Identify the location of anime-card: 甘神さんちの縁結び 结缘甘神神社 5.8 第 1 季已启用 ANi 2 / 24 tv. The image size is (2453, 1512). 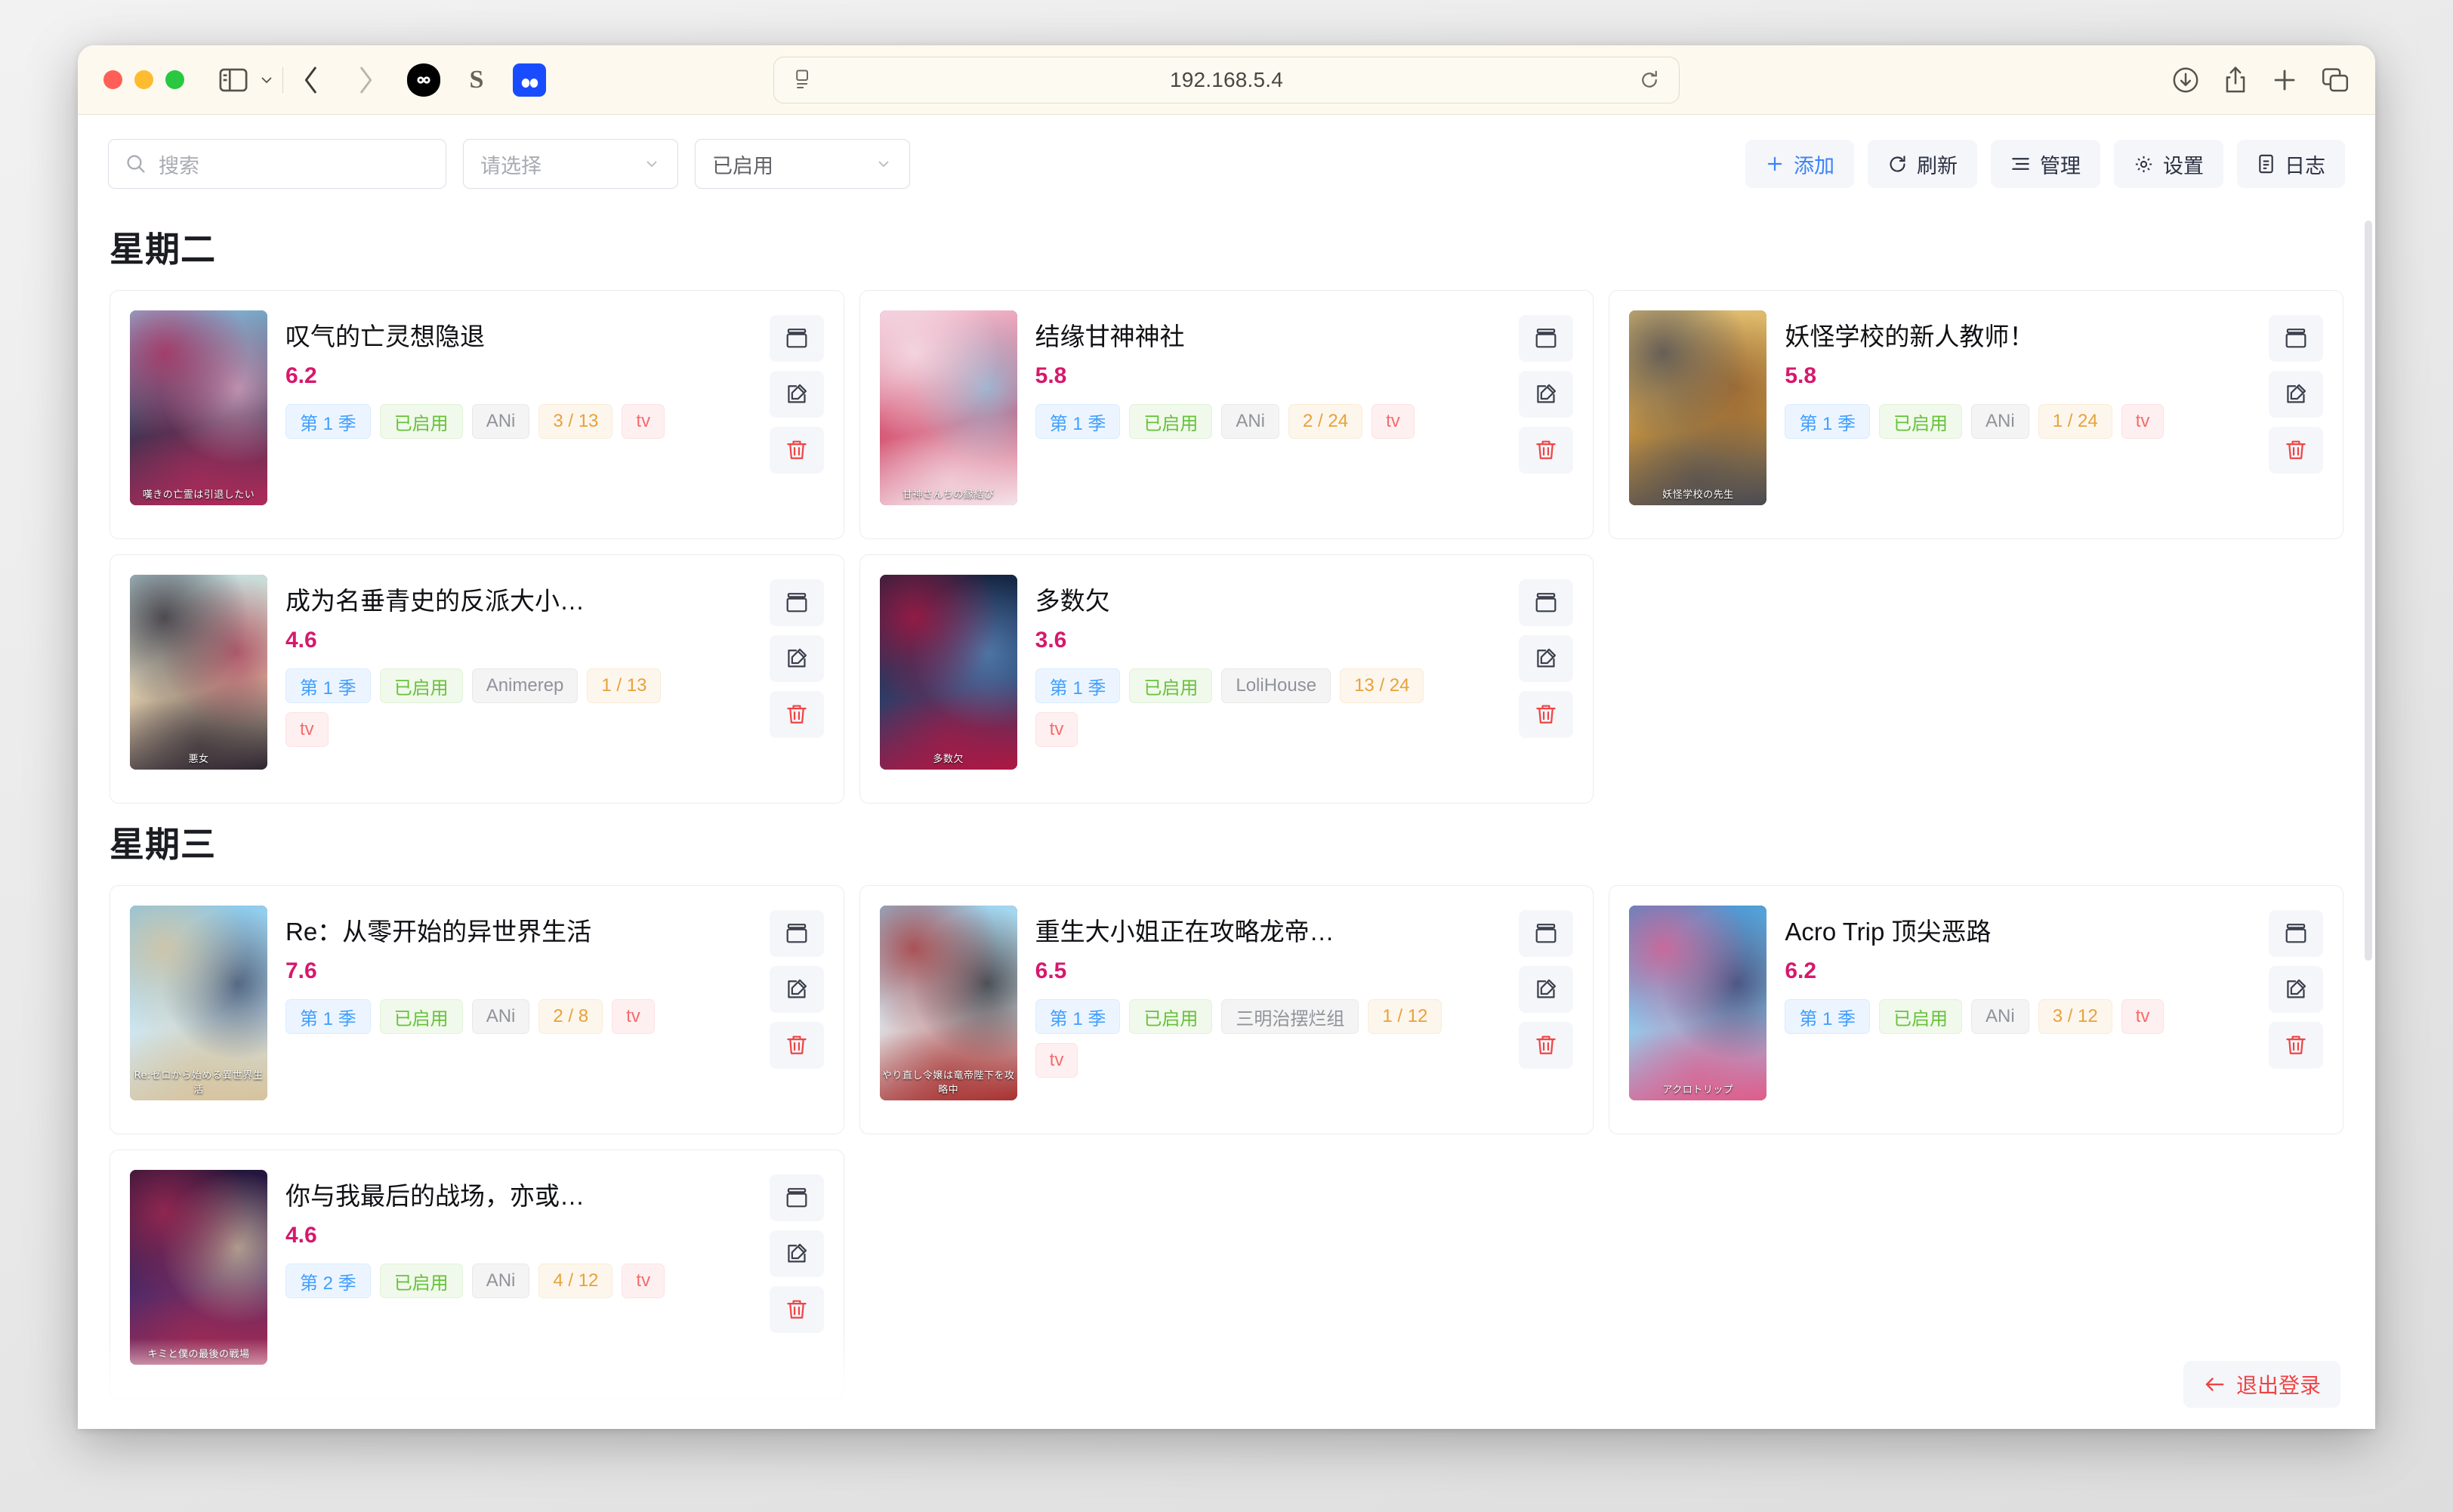
(1226, 414).